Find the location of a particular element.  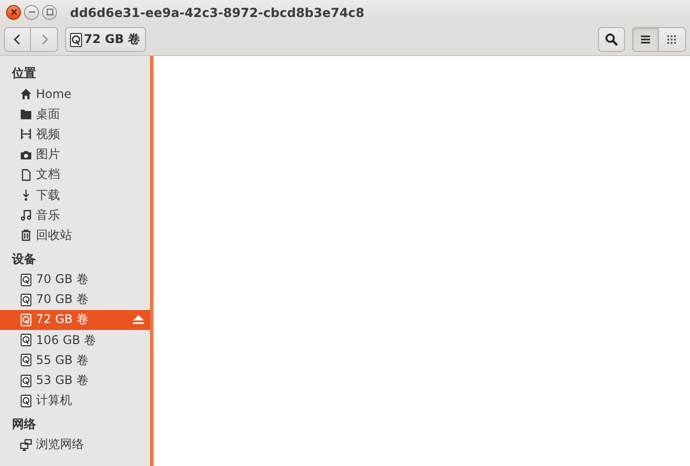

grid-view-button is located at coordinates (672, 39).